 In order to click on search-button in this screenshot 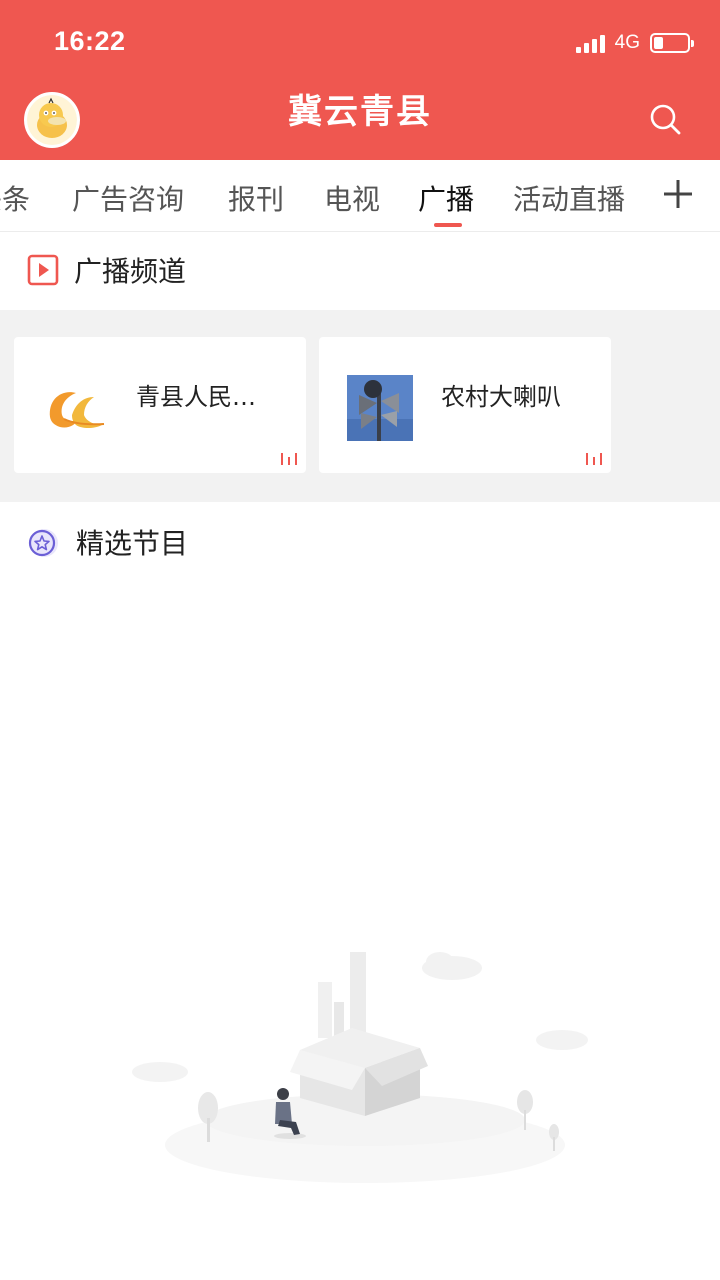, I will do `click(666, 120)`.